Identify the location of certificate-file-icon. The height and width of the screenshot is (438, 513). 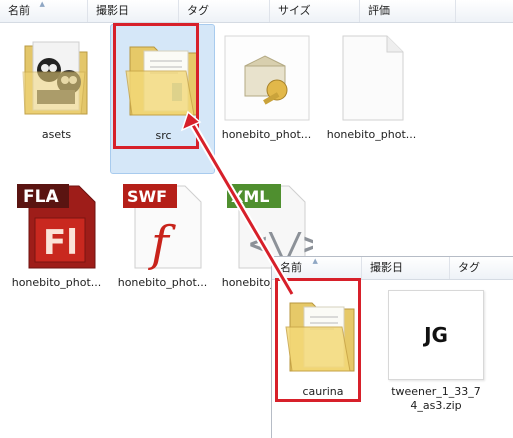
(266, 78).